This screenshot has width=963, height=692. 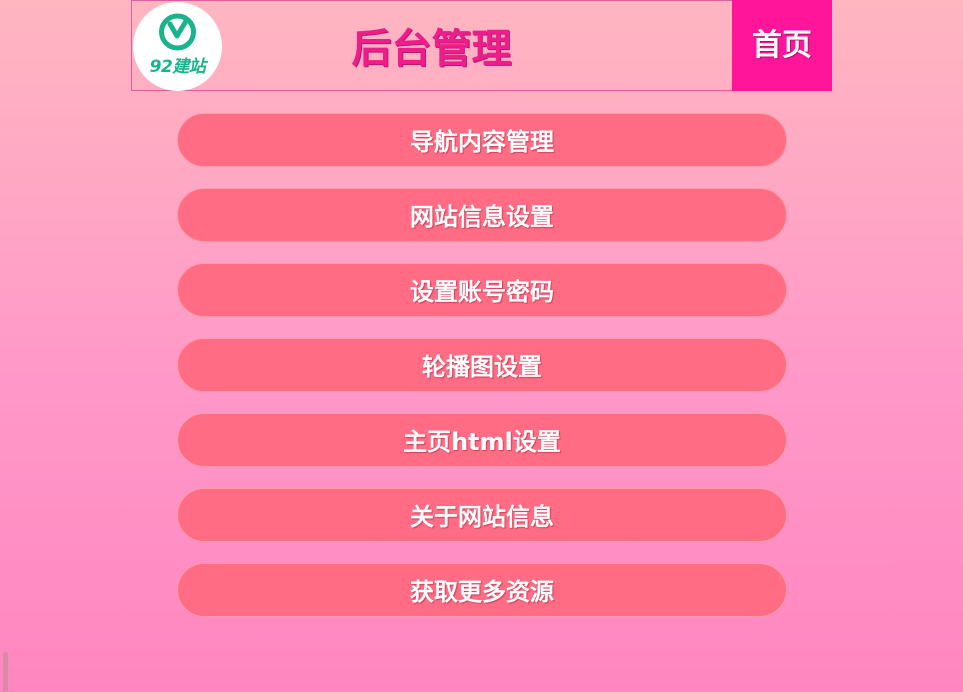 What do you see at coordinates (482, 215) in the screenshot?
I see `site-info-settings-button: 网站信息设置` at bounding box center [482, 215].